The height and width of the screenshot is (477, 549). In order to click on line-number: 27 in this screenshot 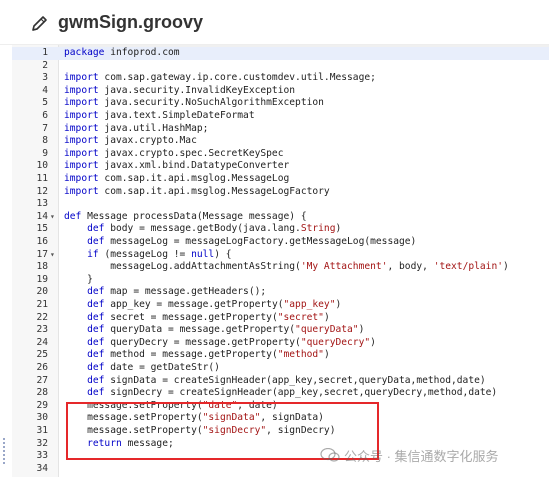, I will do `click(42, 380)`.